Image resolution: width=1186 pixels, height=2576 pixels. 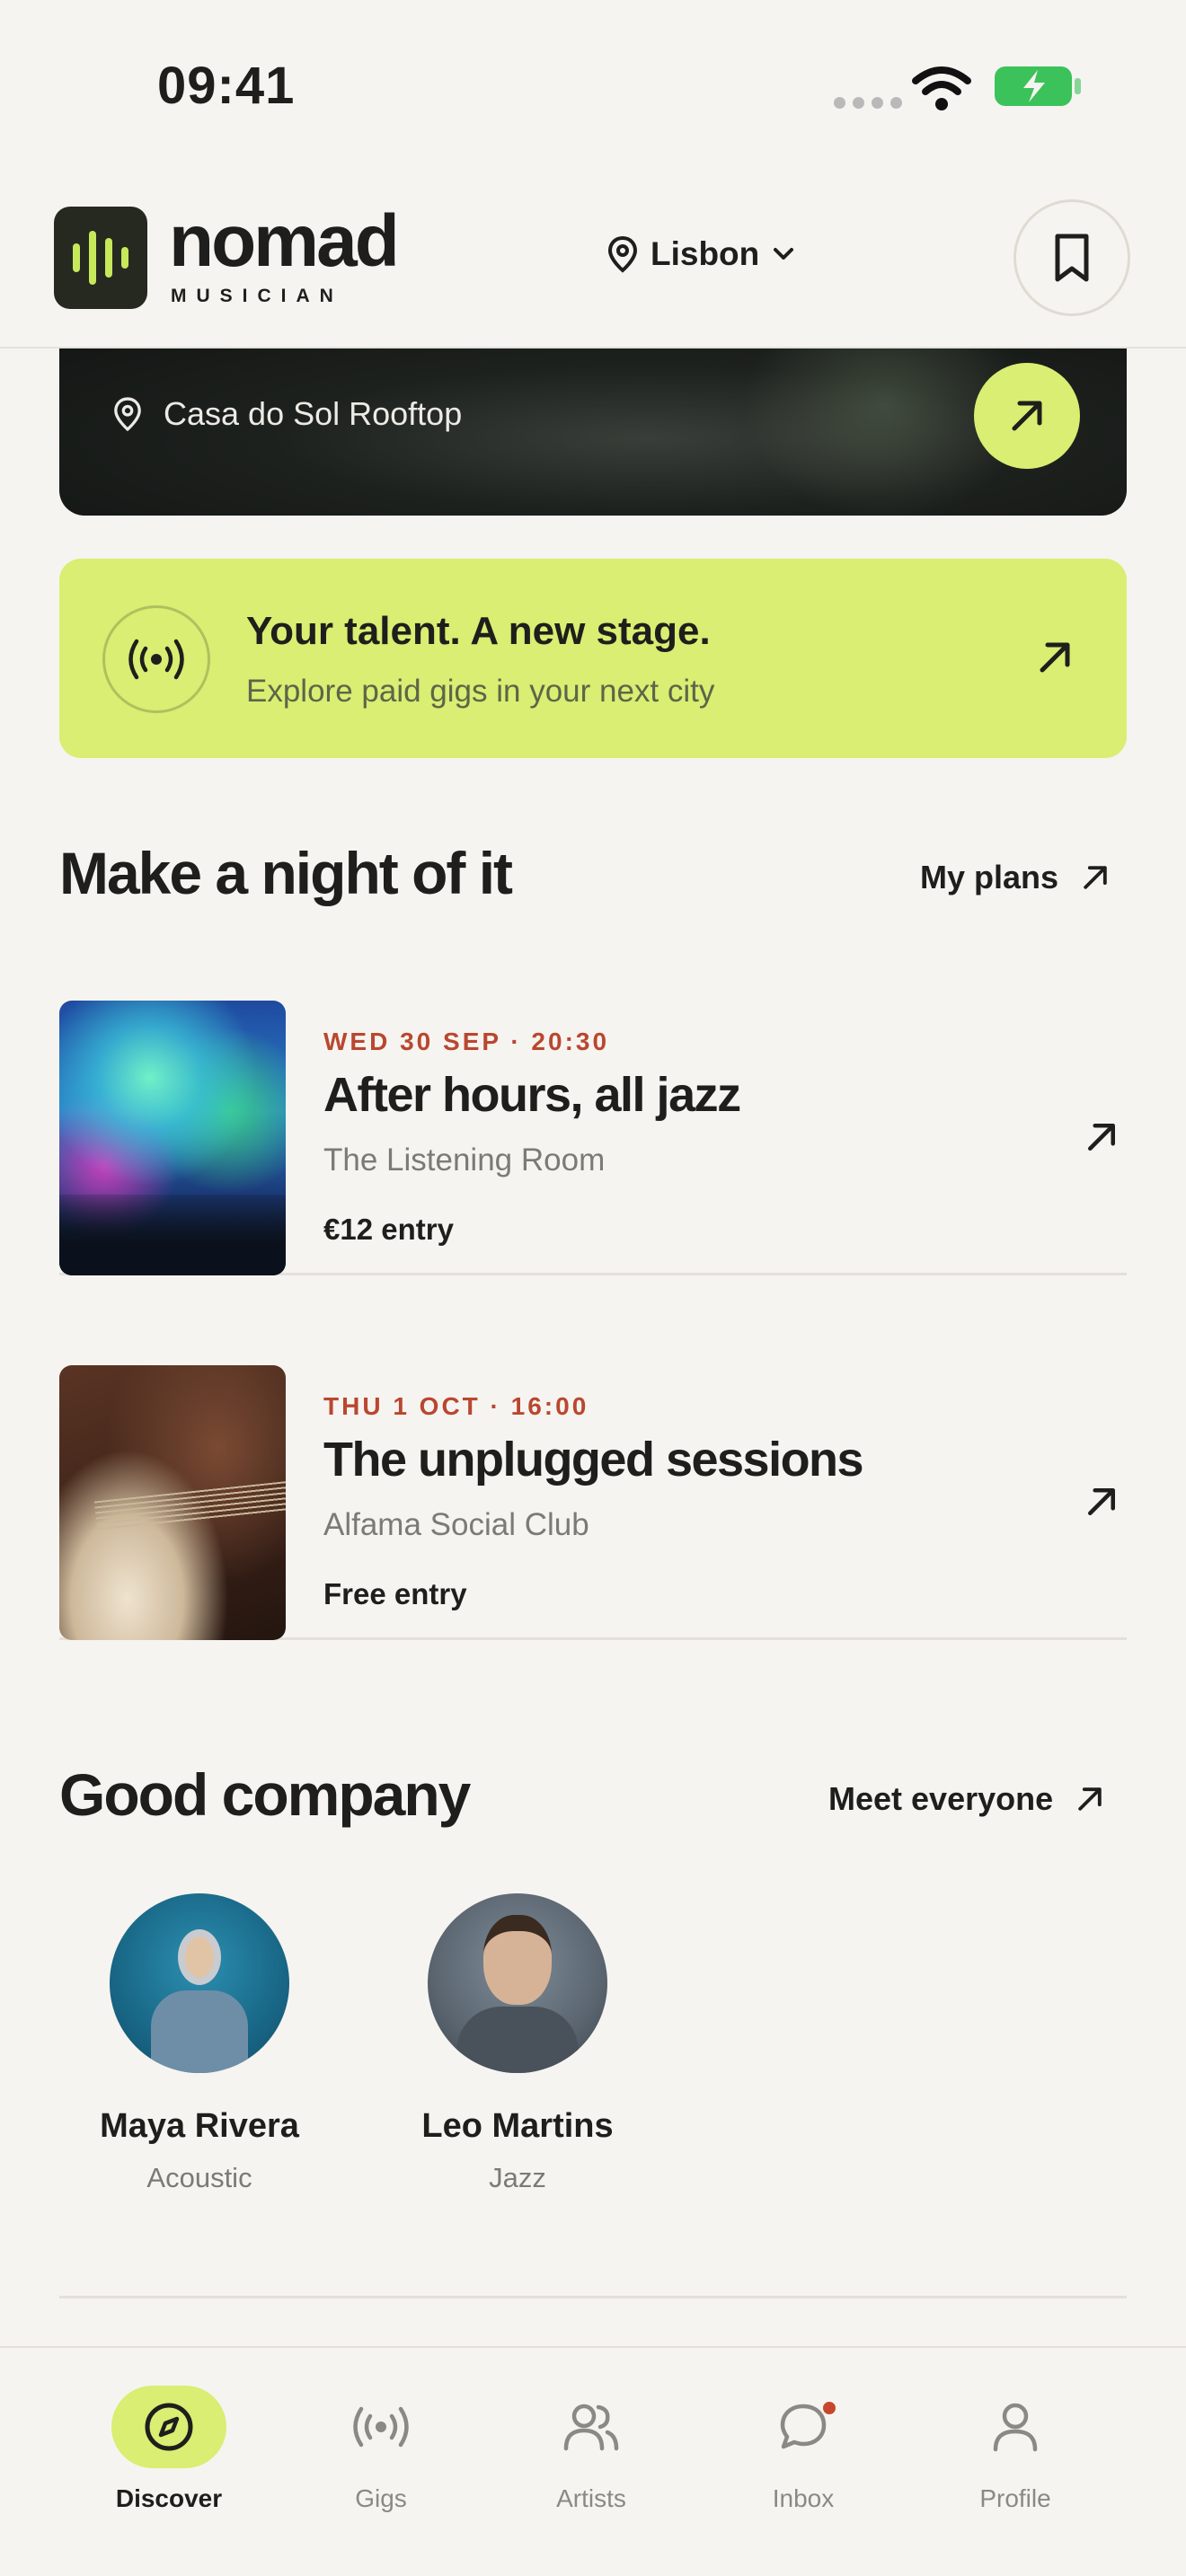 What do you see at coordinates (591, 2427) in the screenshot?
I see `users-icon` at bounding box center [591, 2427].